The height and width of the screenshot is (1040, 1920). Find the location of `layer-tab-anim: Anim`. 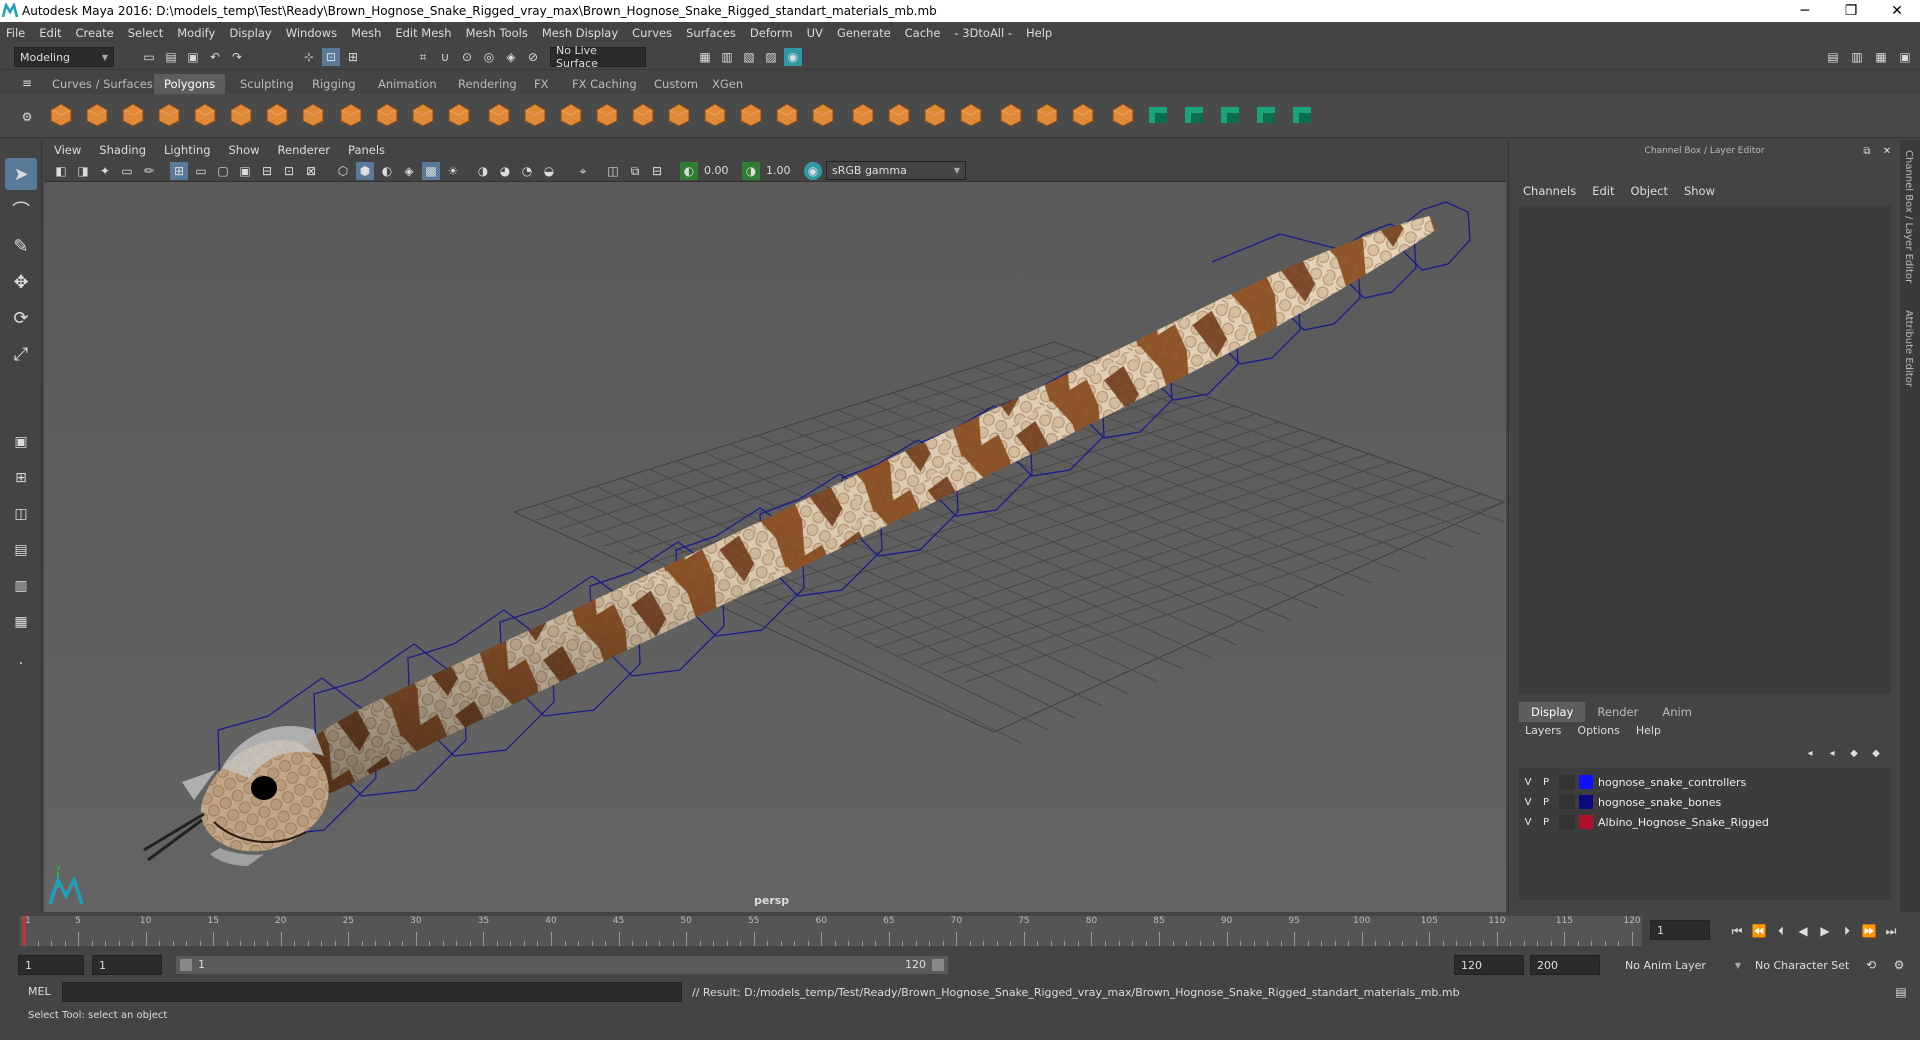

layer-tab-anim: Anim is located at coordinates (1677, 712).